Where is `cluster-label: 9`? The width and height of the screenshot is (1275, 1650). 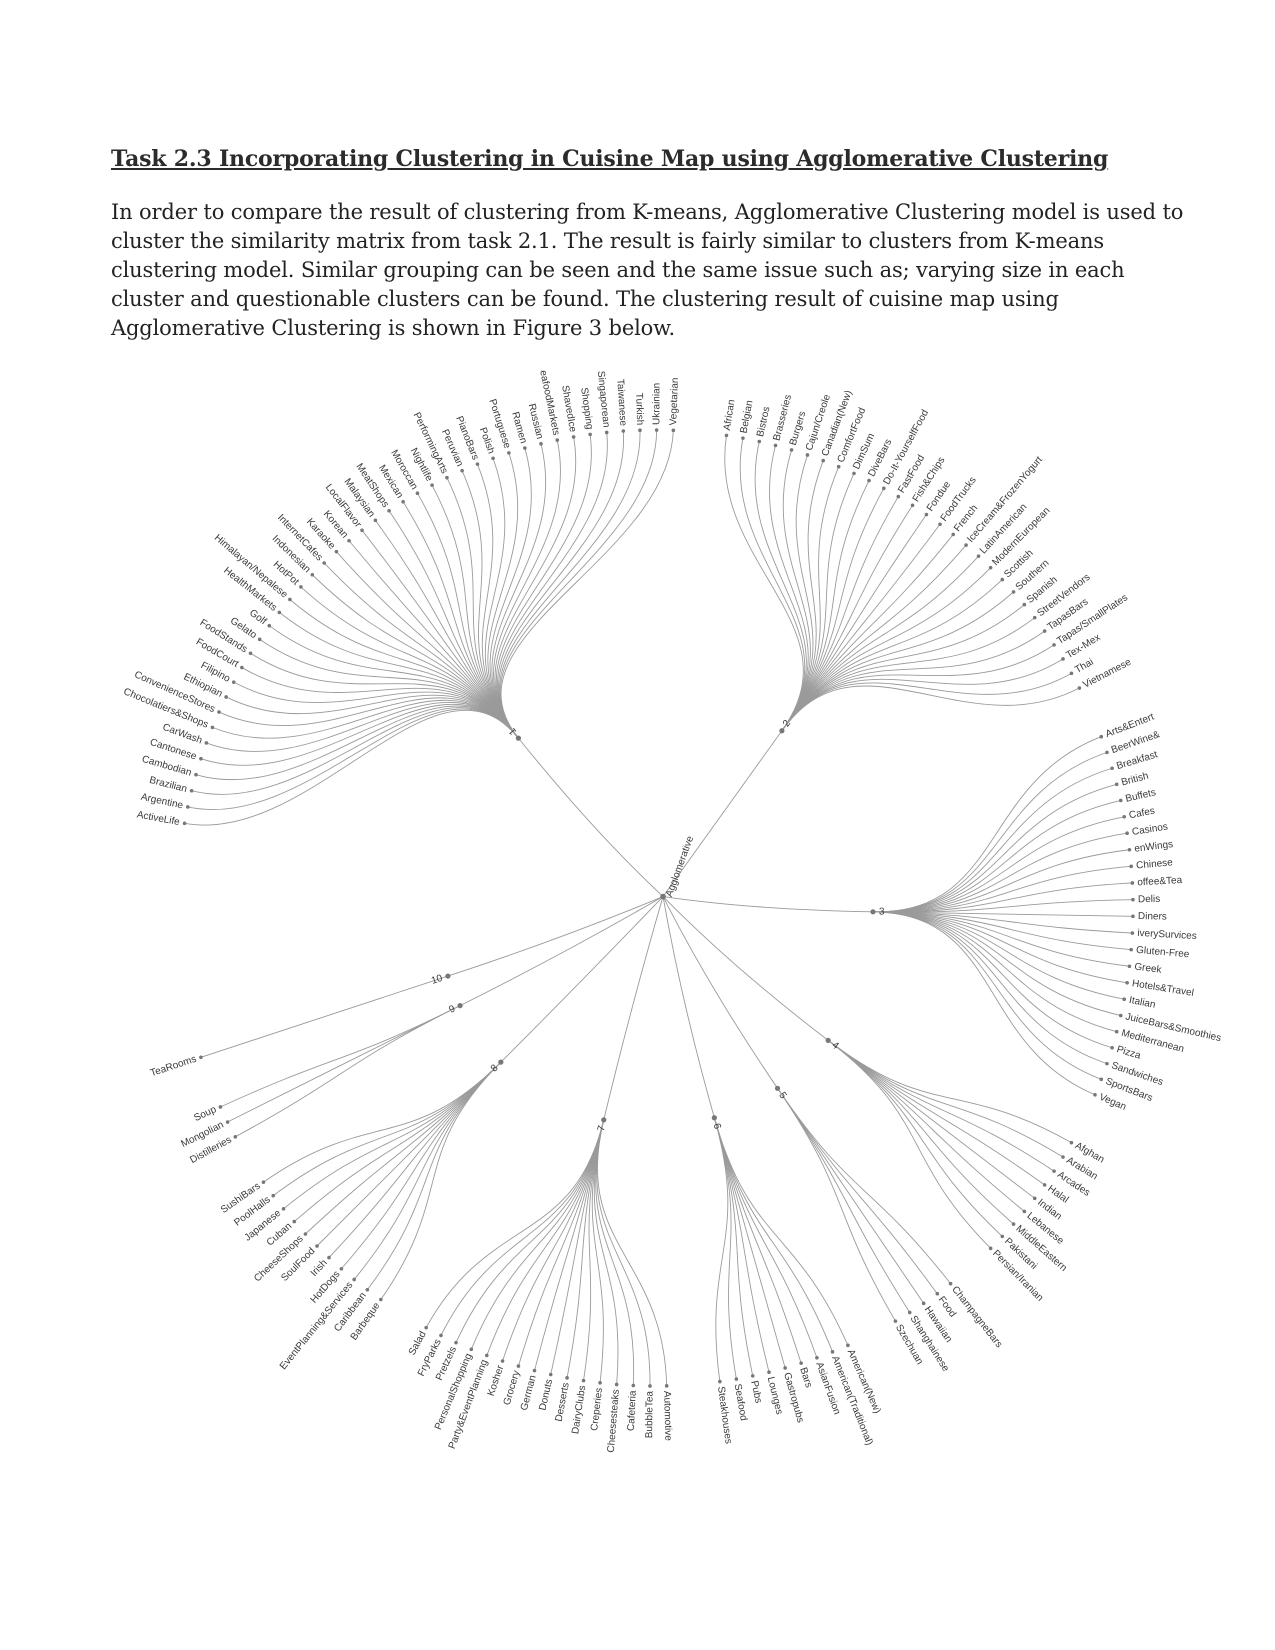 cluster-label: 9 is located at coordinates (452, 1009).